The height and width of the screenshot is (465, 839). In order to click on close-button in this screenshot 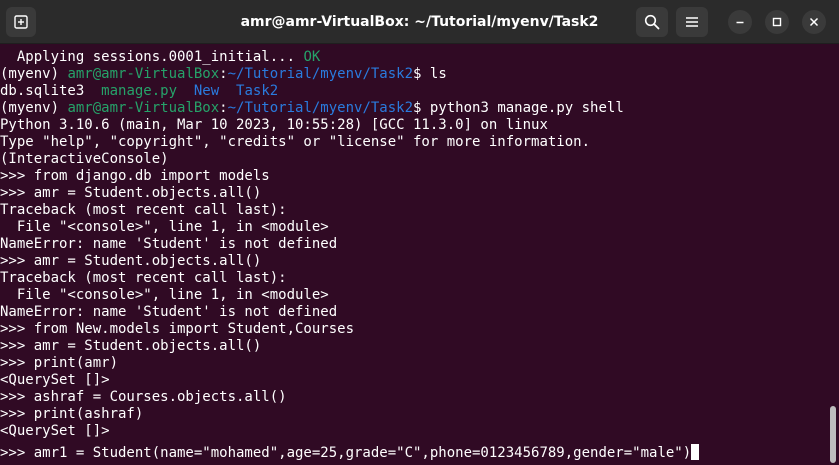, I will do `click(814, 22)`.